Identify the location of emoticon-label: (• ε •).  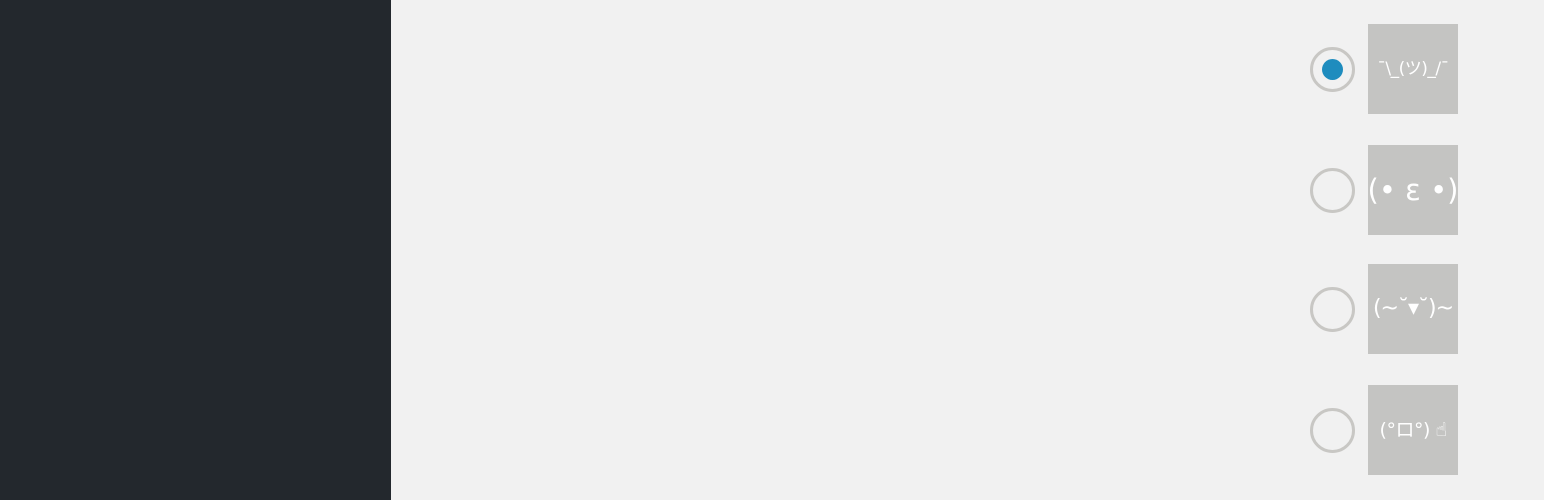
(1413, 189).